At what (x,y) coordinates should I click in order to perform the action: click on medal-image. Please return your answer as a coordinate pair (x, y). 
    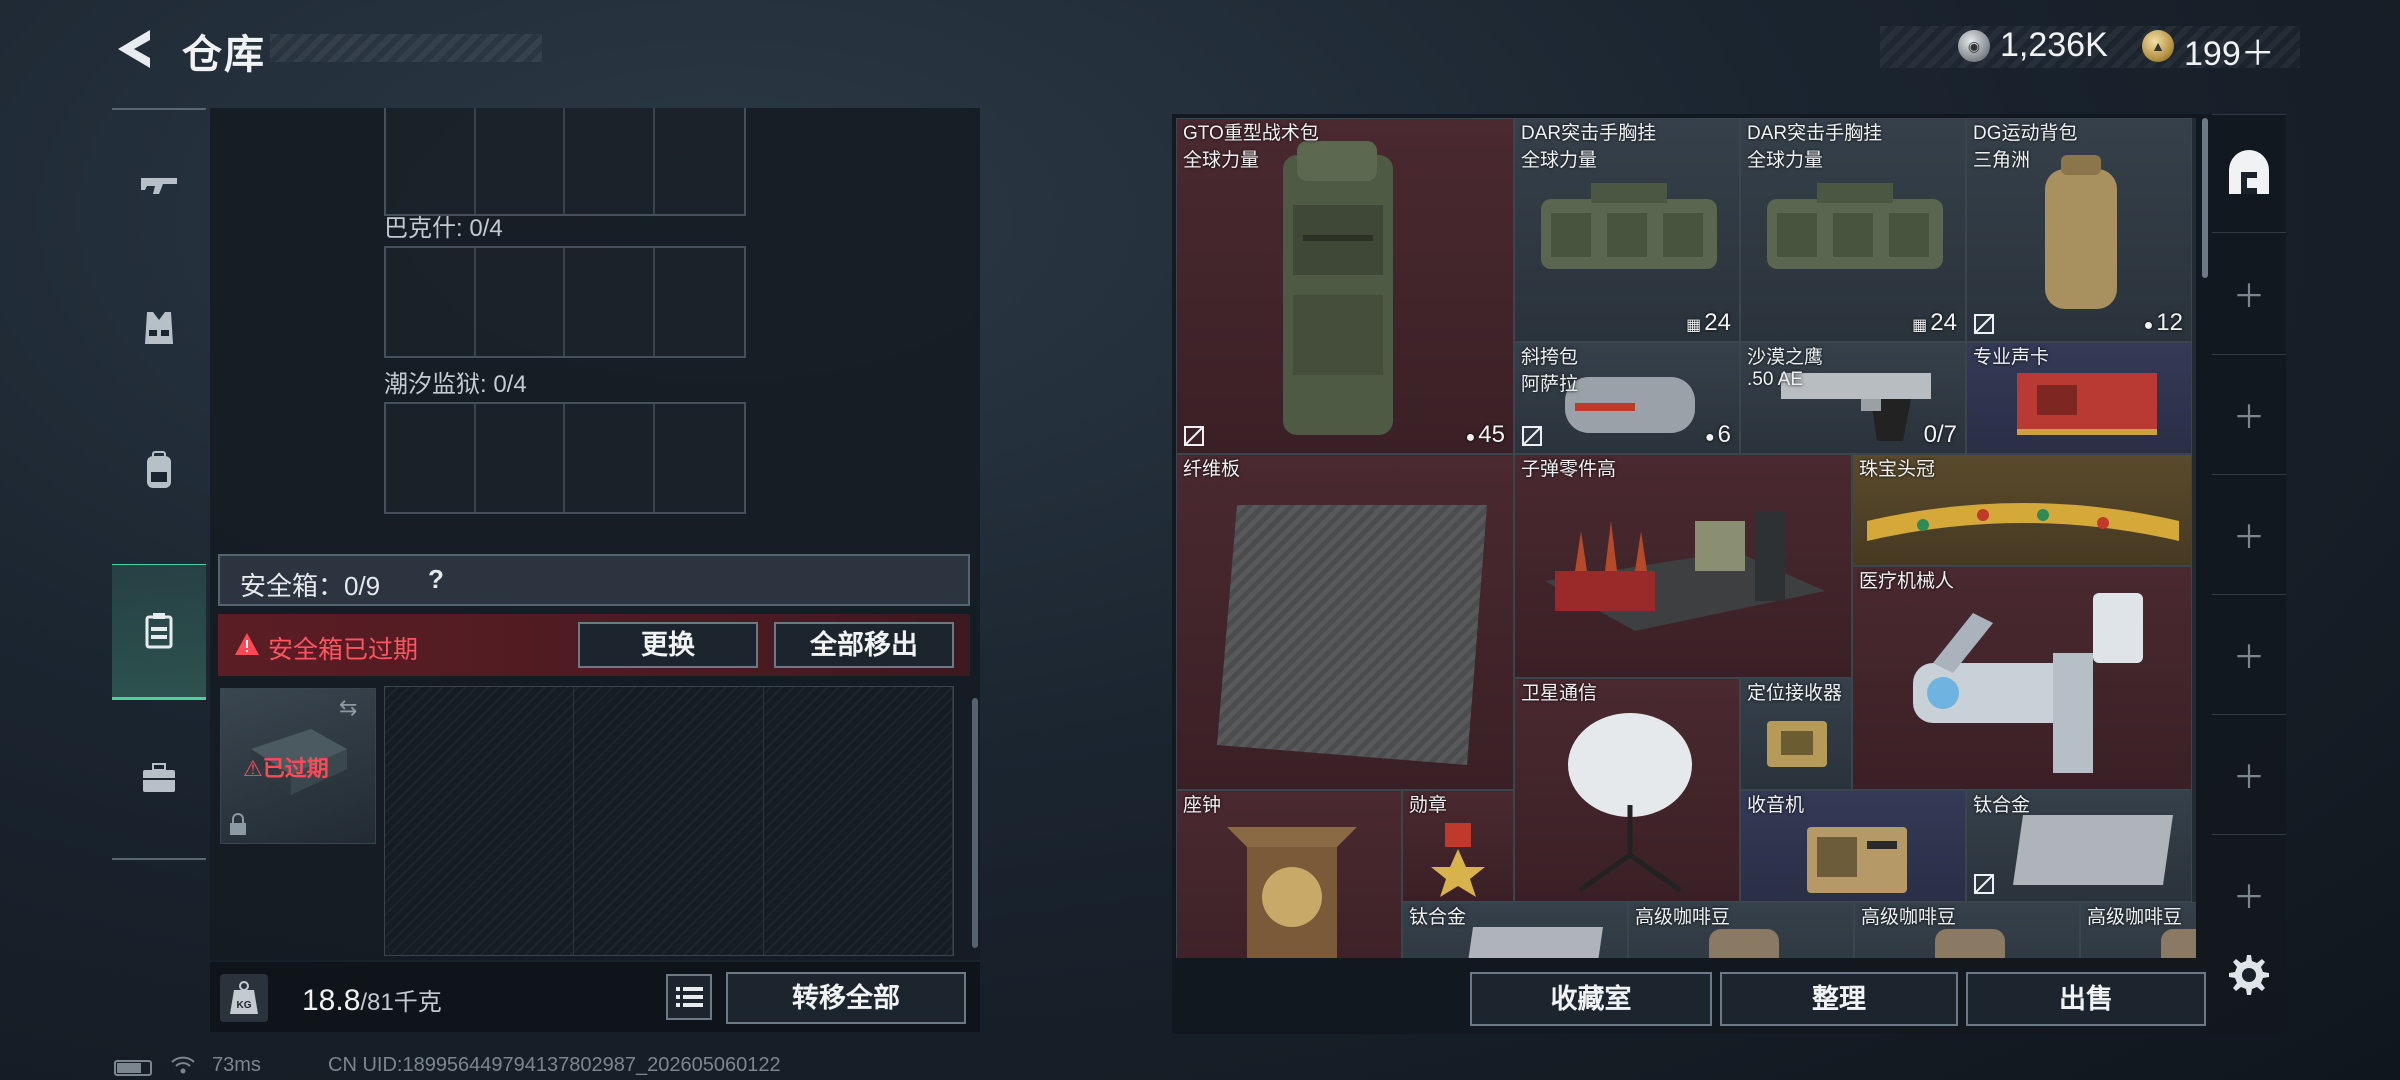
    Looking at the image, I should click on (1458, 860).